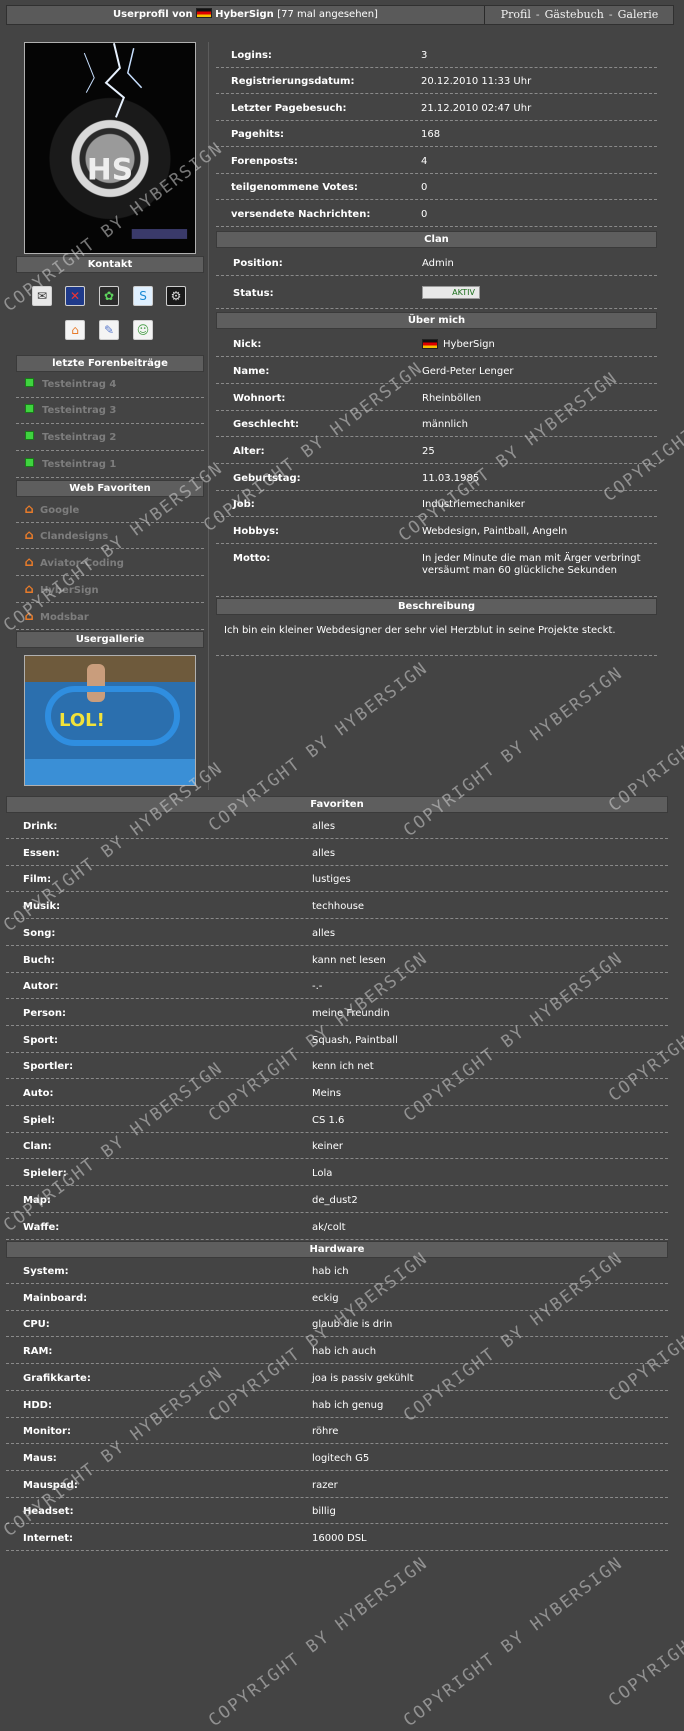  I want to click on web-link: Aviator-Coding, so click(82, 563).